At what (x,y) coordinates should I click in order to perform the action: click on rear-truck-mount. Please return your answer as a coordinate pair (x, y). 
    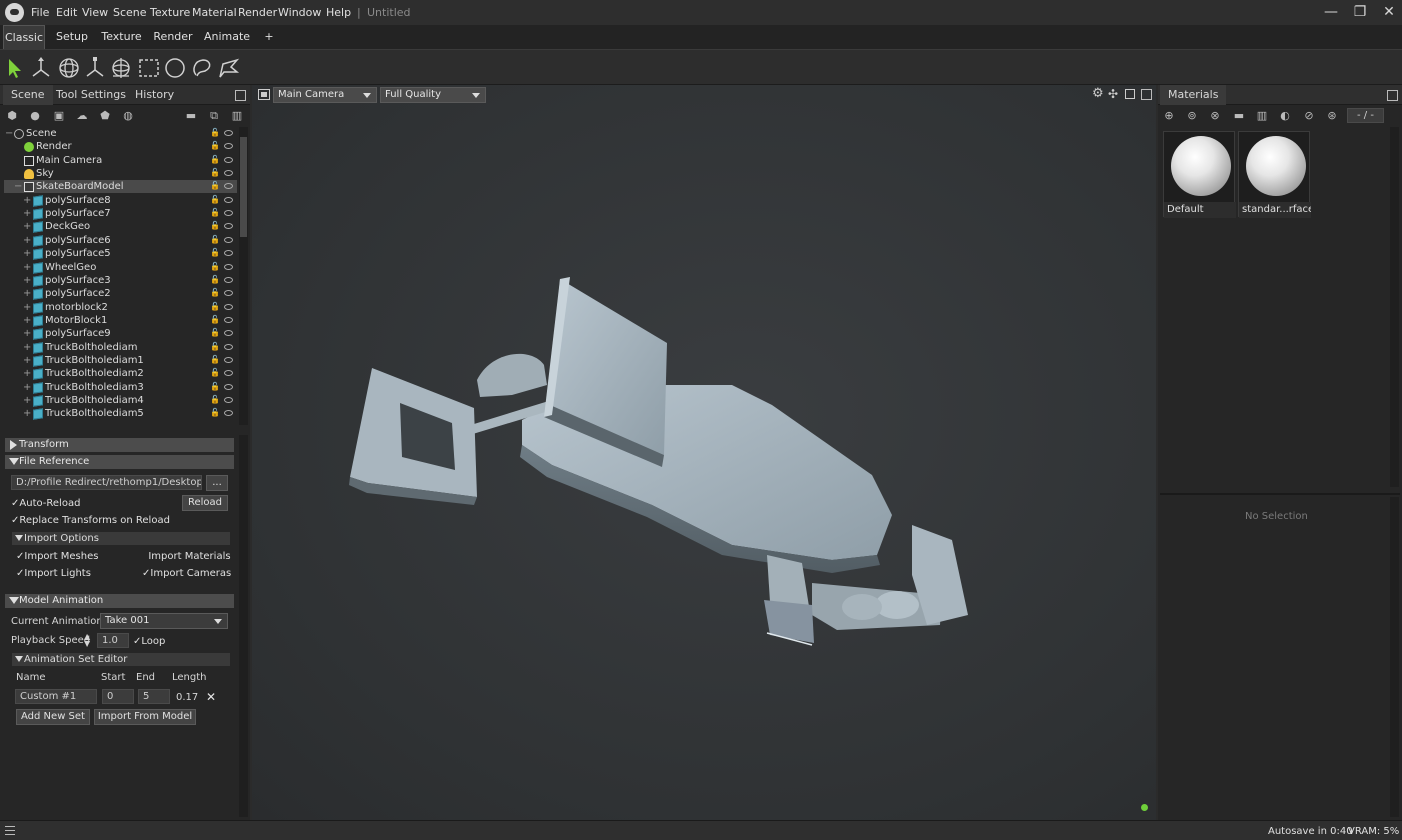
    Looking at the image, I should click on (512, 375).